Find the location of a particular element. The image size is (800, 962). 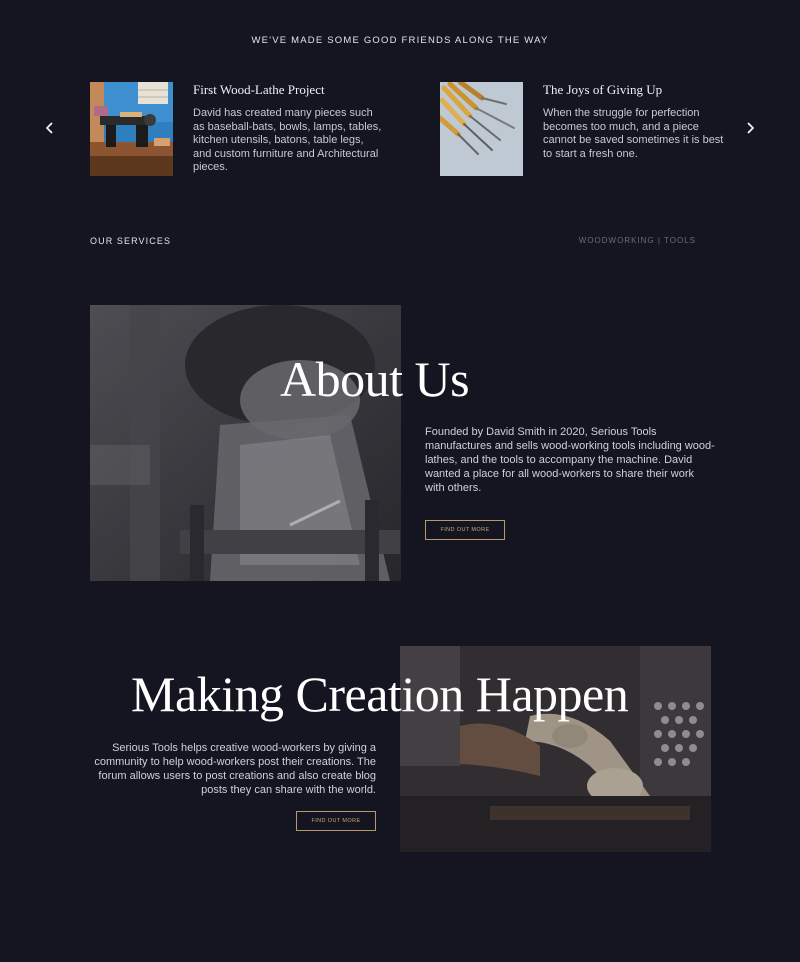

chisels-thumbnail is located at coordinates (481, 129).